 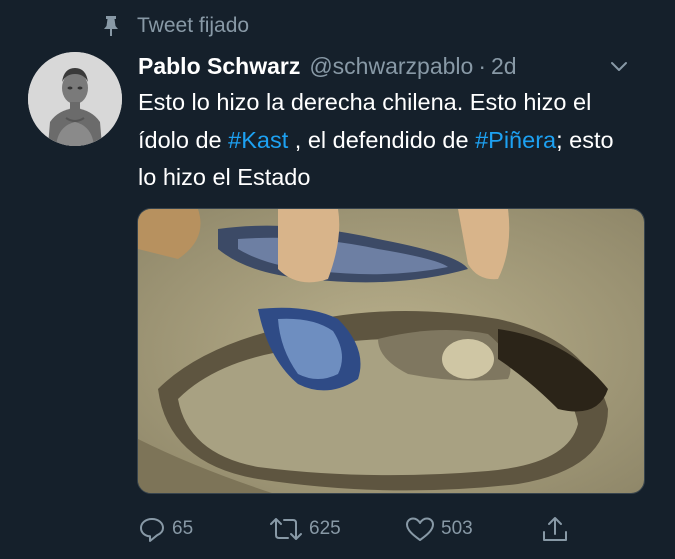 I want to click on pin-icon, so click(x=111, y=26).